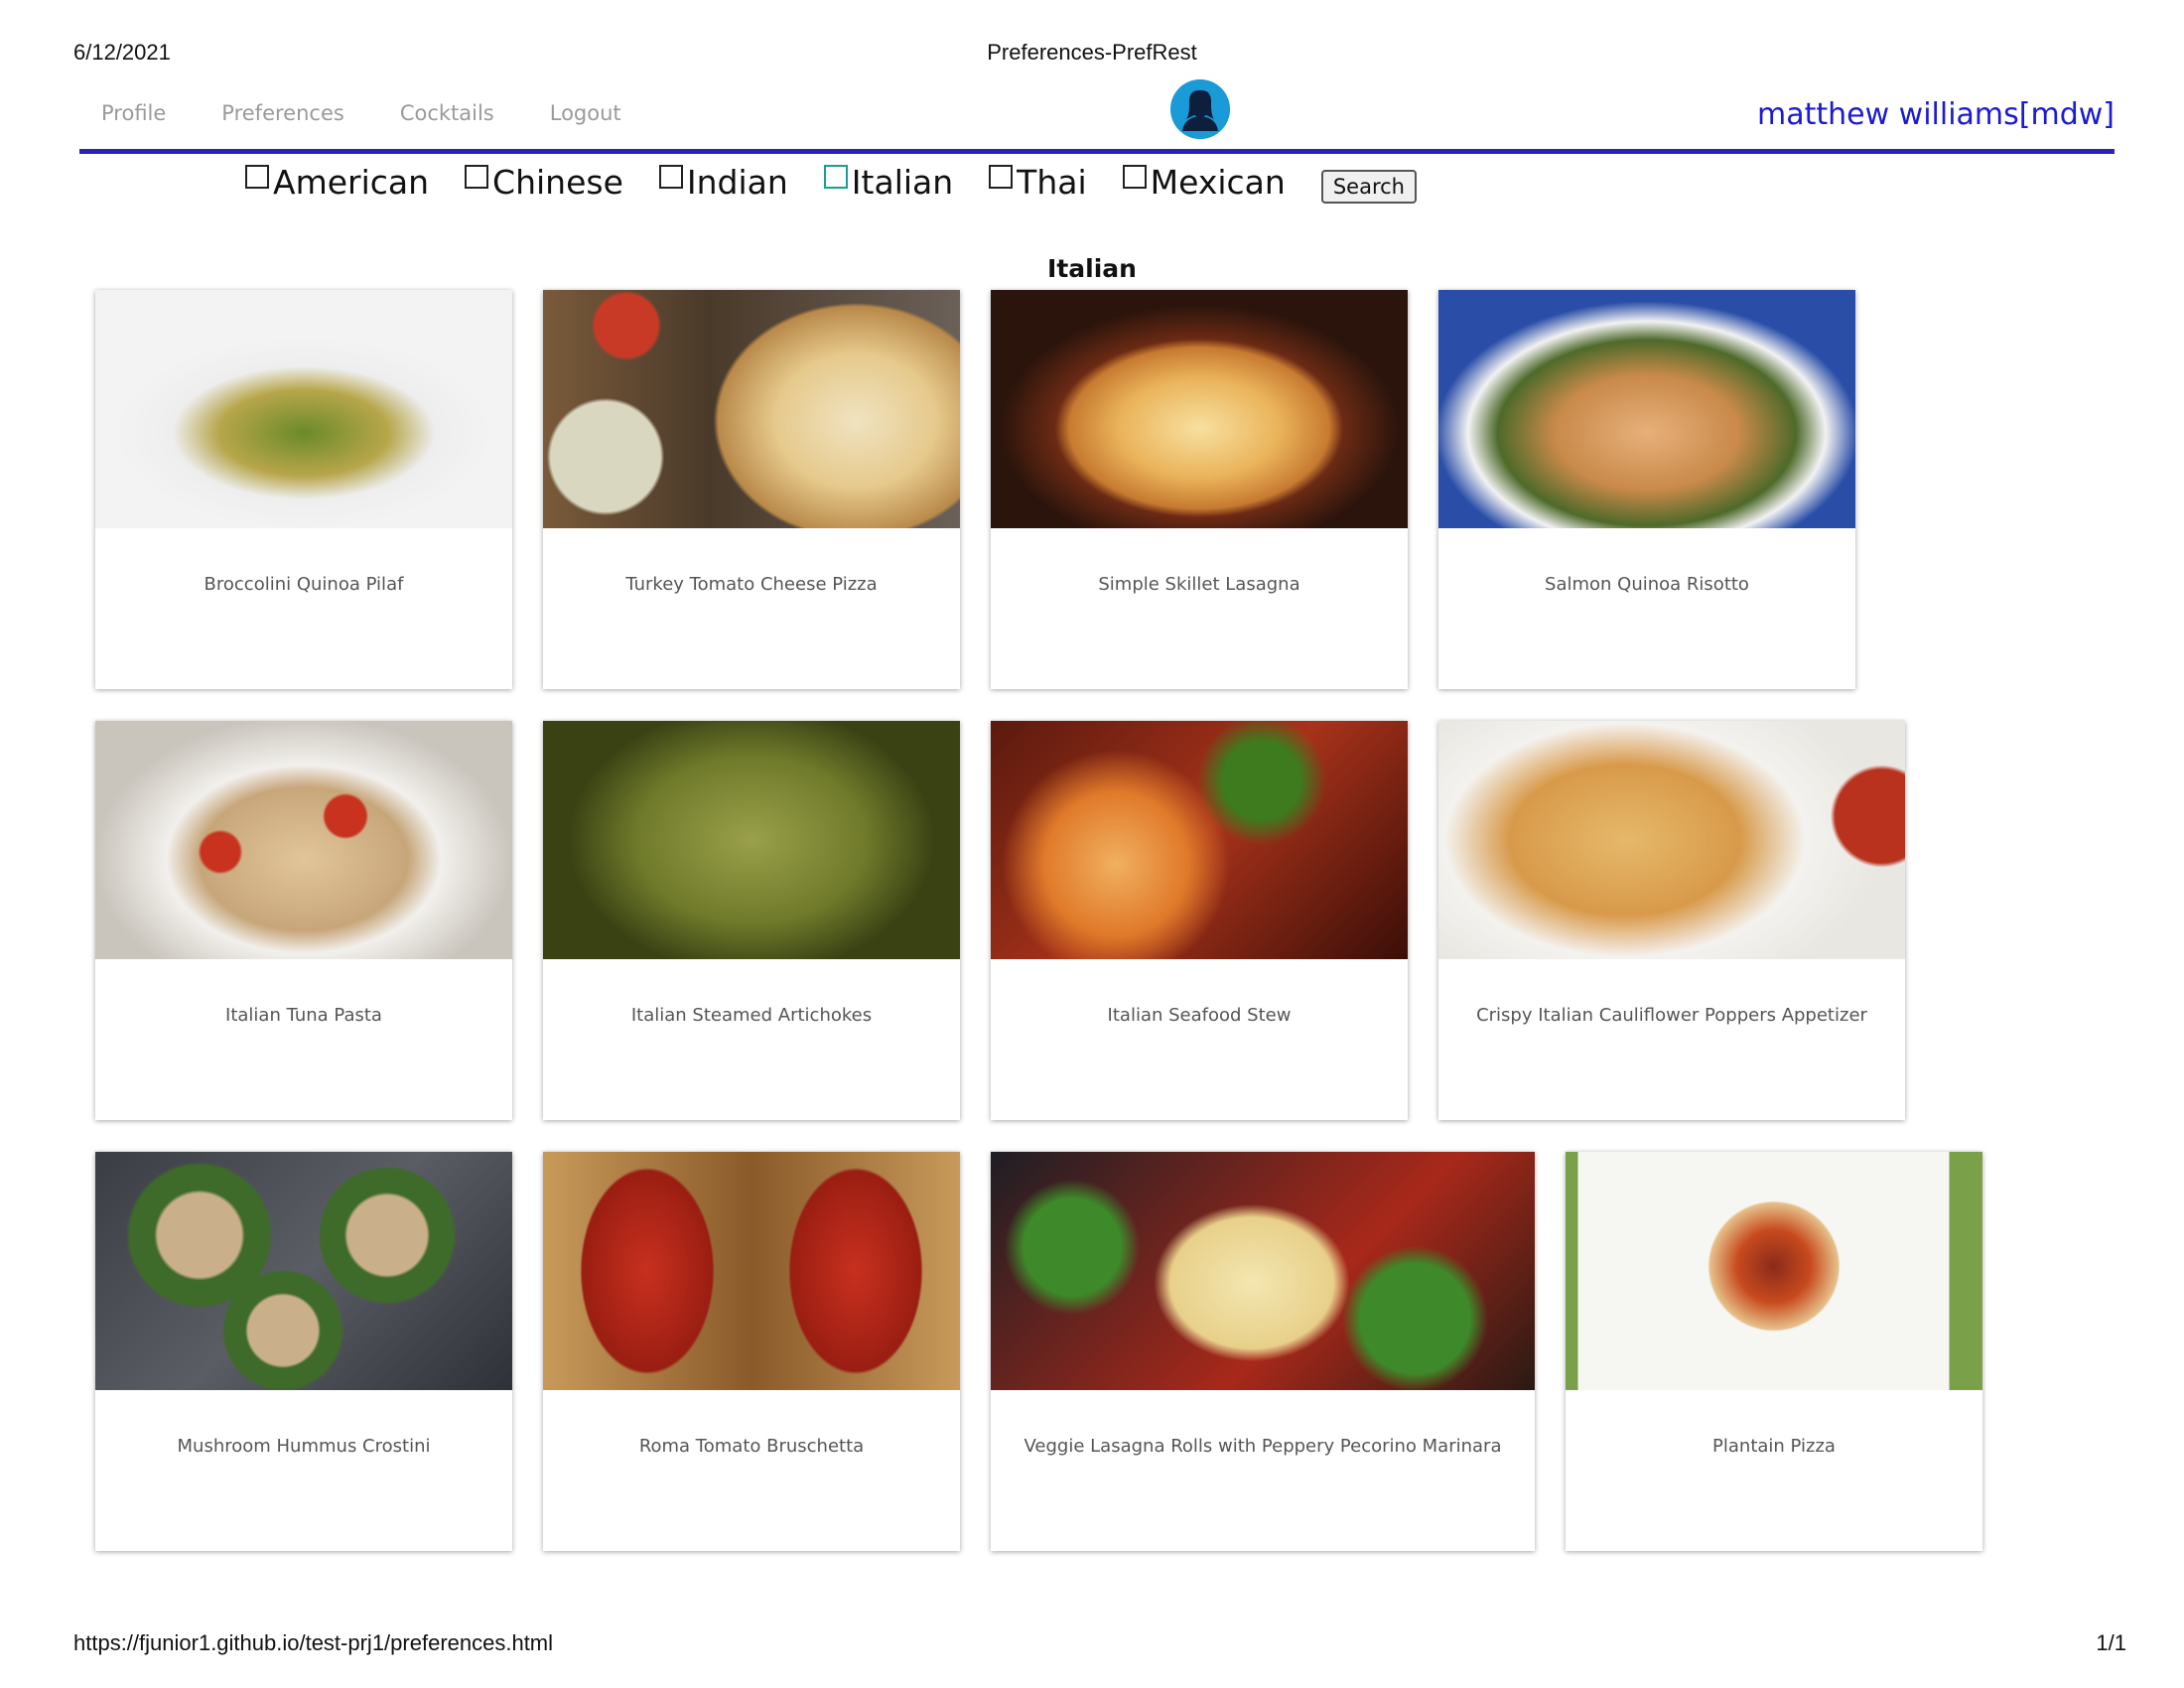  I want to click on filter-chinese: Chinese, so click(544, 182).